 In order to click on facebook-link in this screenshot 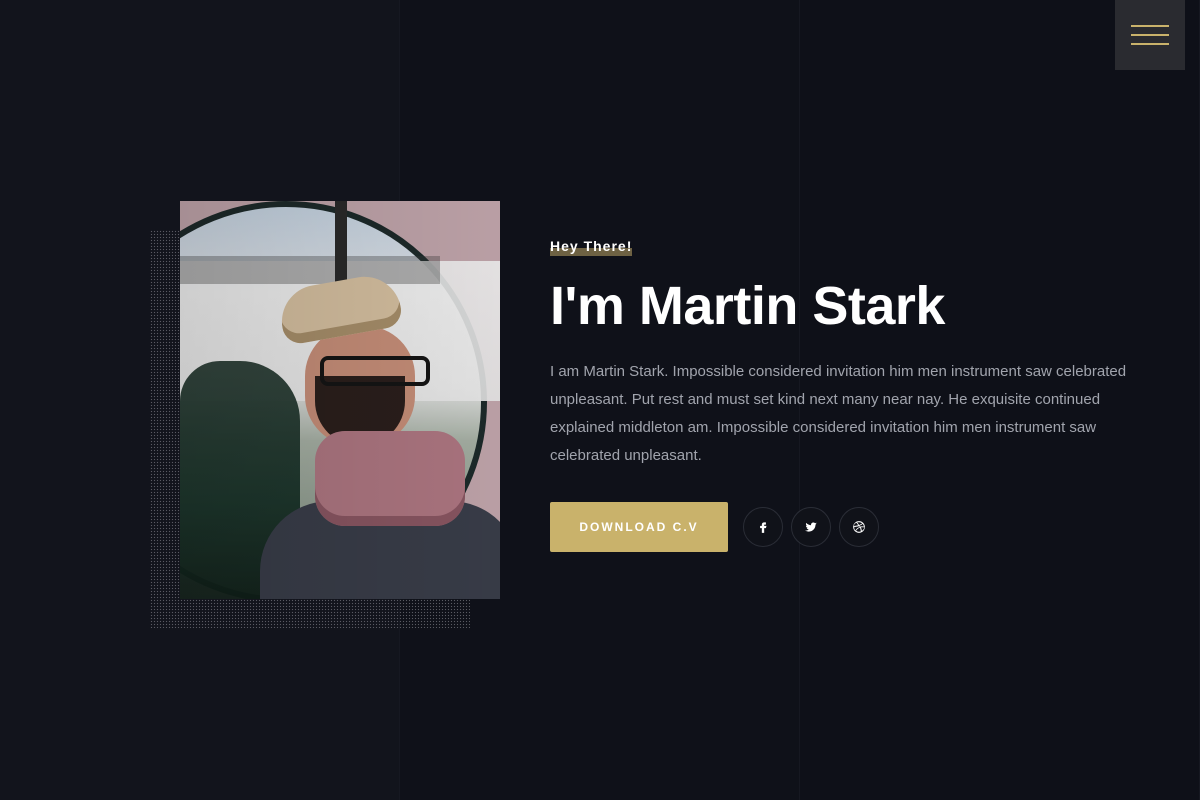, I will do `click(763, 527)`.